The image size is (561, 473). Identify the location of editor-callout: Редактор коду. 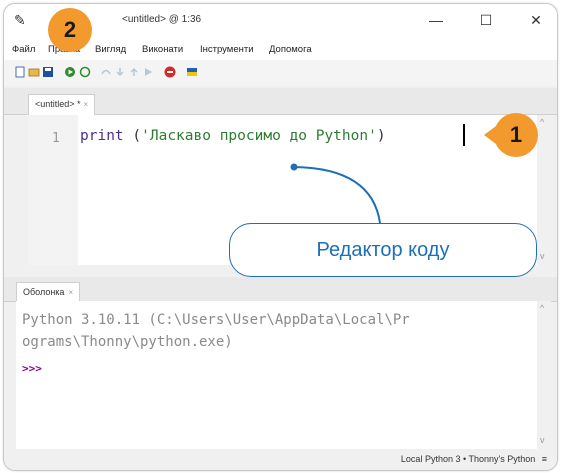
(383, 250).